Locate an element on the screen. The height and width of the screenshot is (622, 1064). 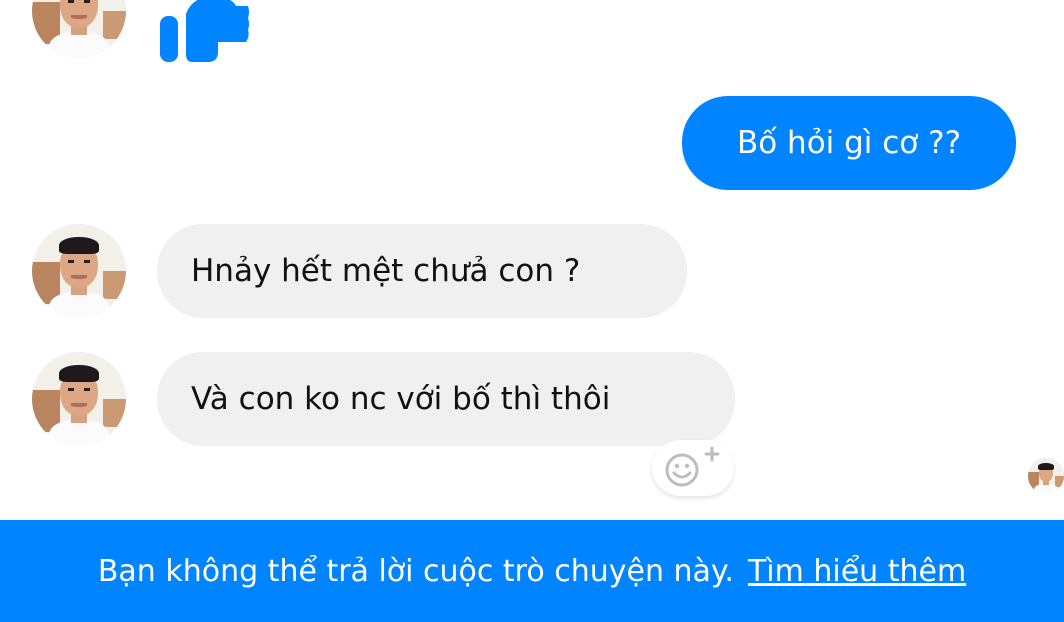
message-bubble-outgoing: Bố hỏi gì cơ ?? is located at coordinates (849, 143).